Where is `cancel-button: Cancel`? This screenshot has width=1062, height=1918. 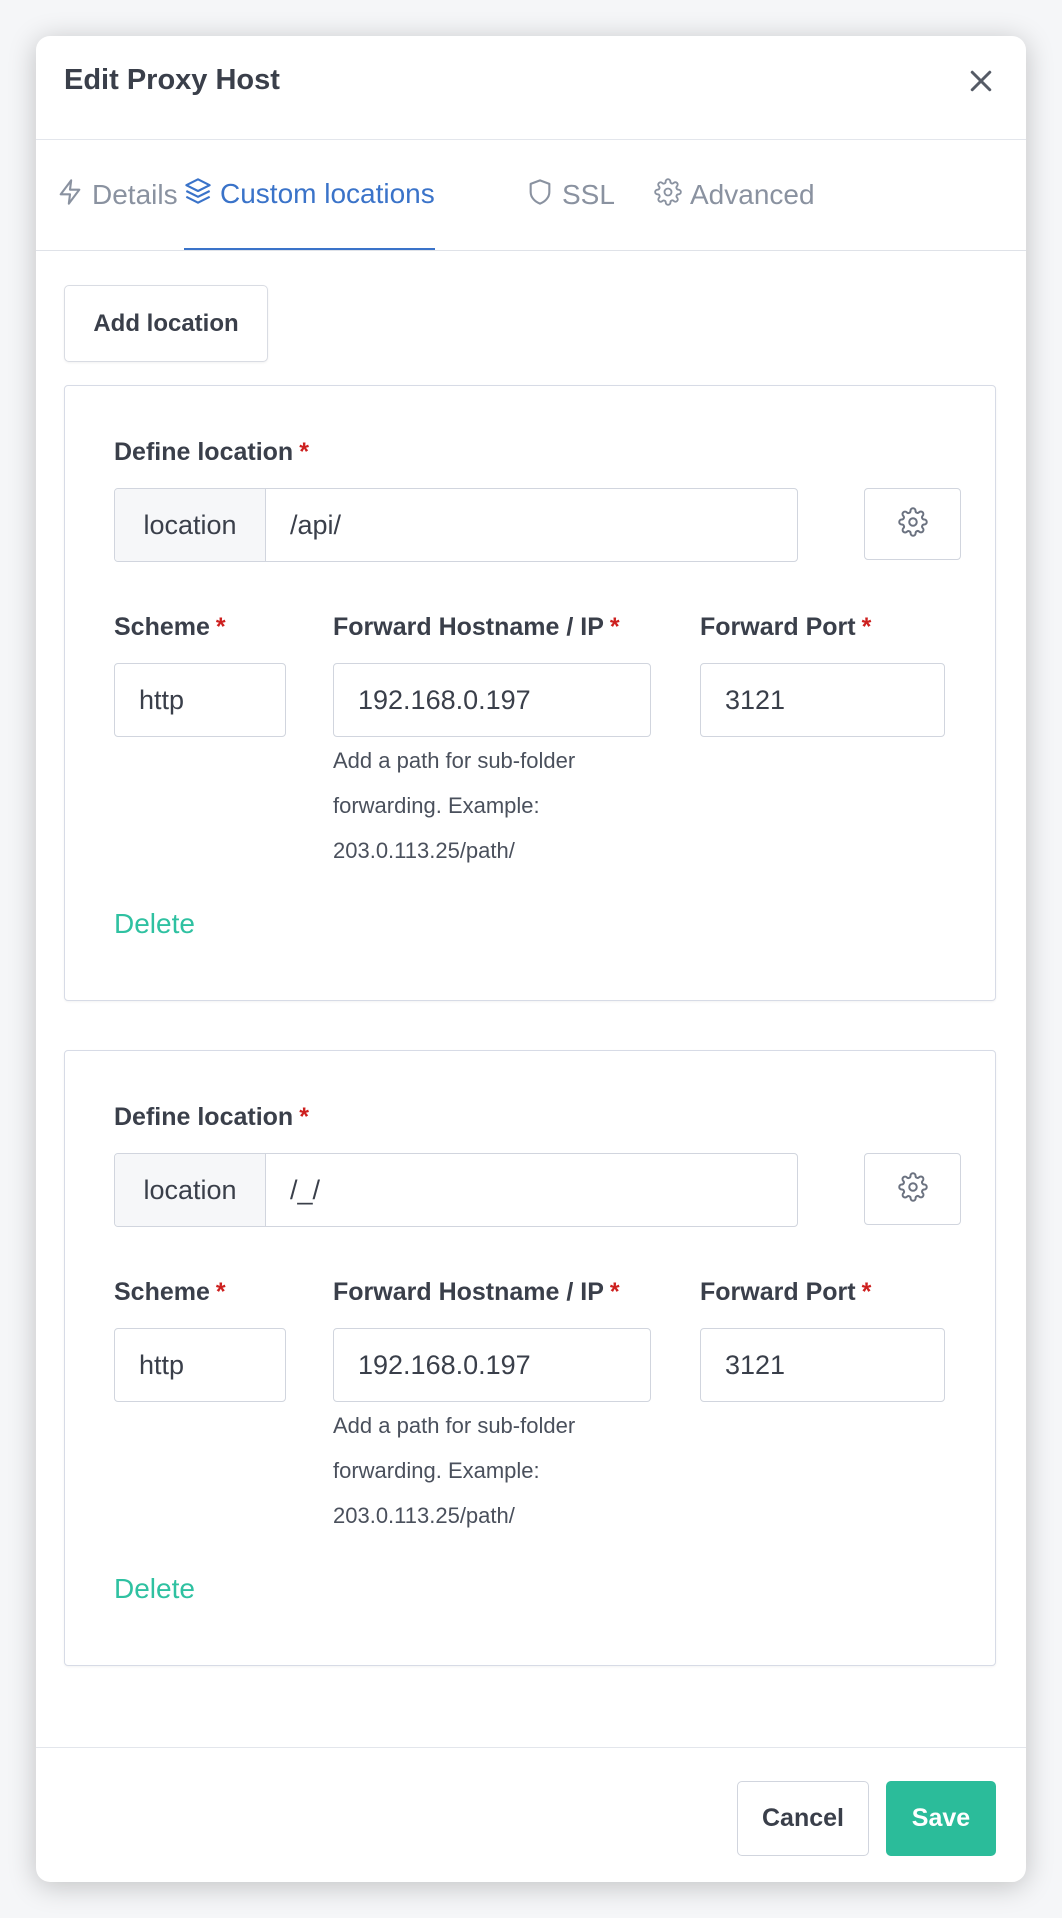
cancel-button: Cancel is located at coordinates (803, 1818).